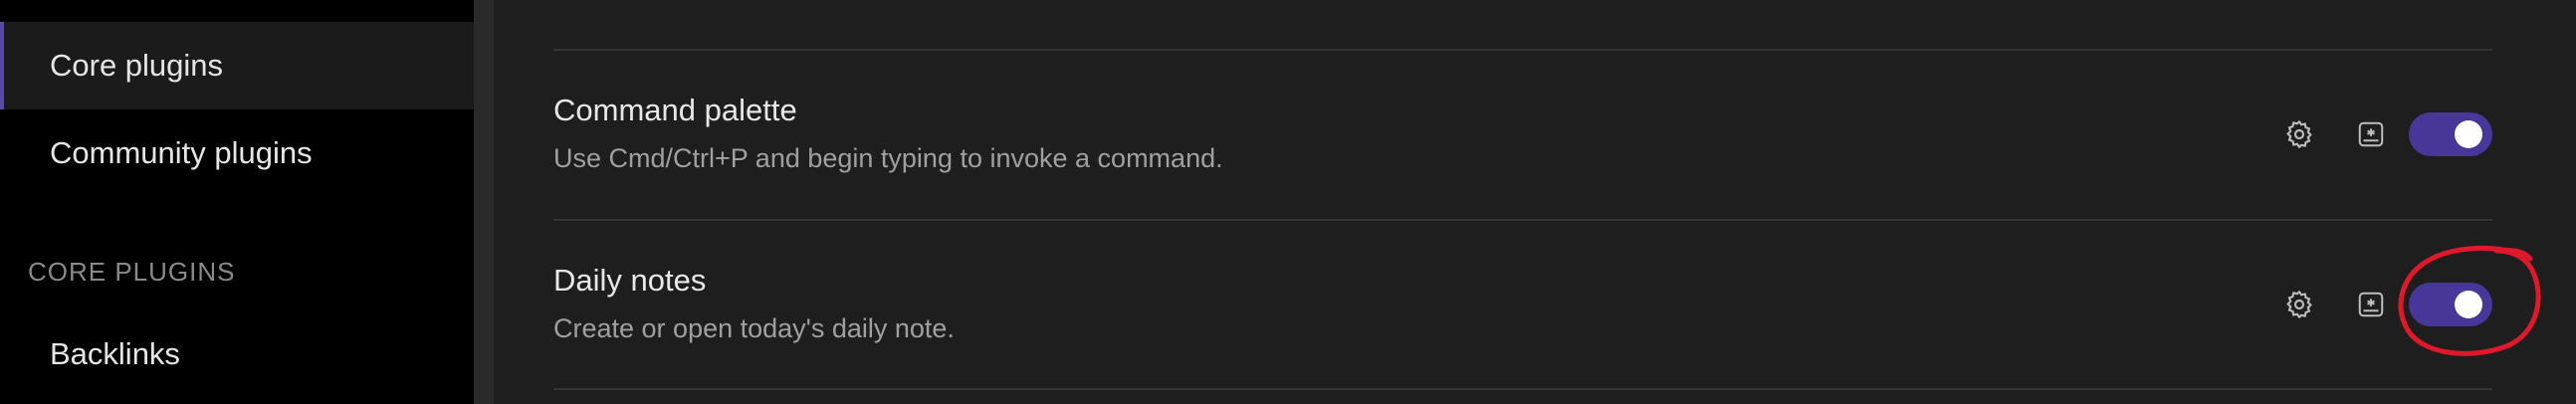 Image resolution: width=2576 pixels, height=404 pixels. Describe the element at coordinates (484, 202) in the screenshot. I see `sidebar-scrollbar-track` at that location.